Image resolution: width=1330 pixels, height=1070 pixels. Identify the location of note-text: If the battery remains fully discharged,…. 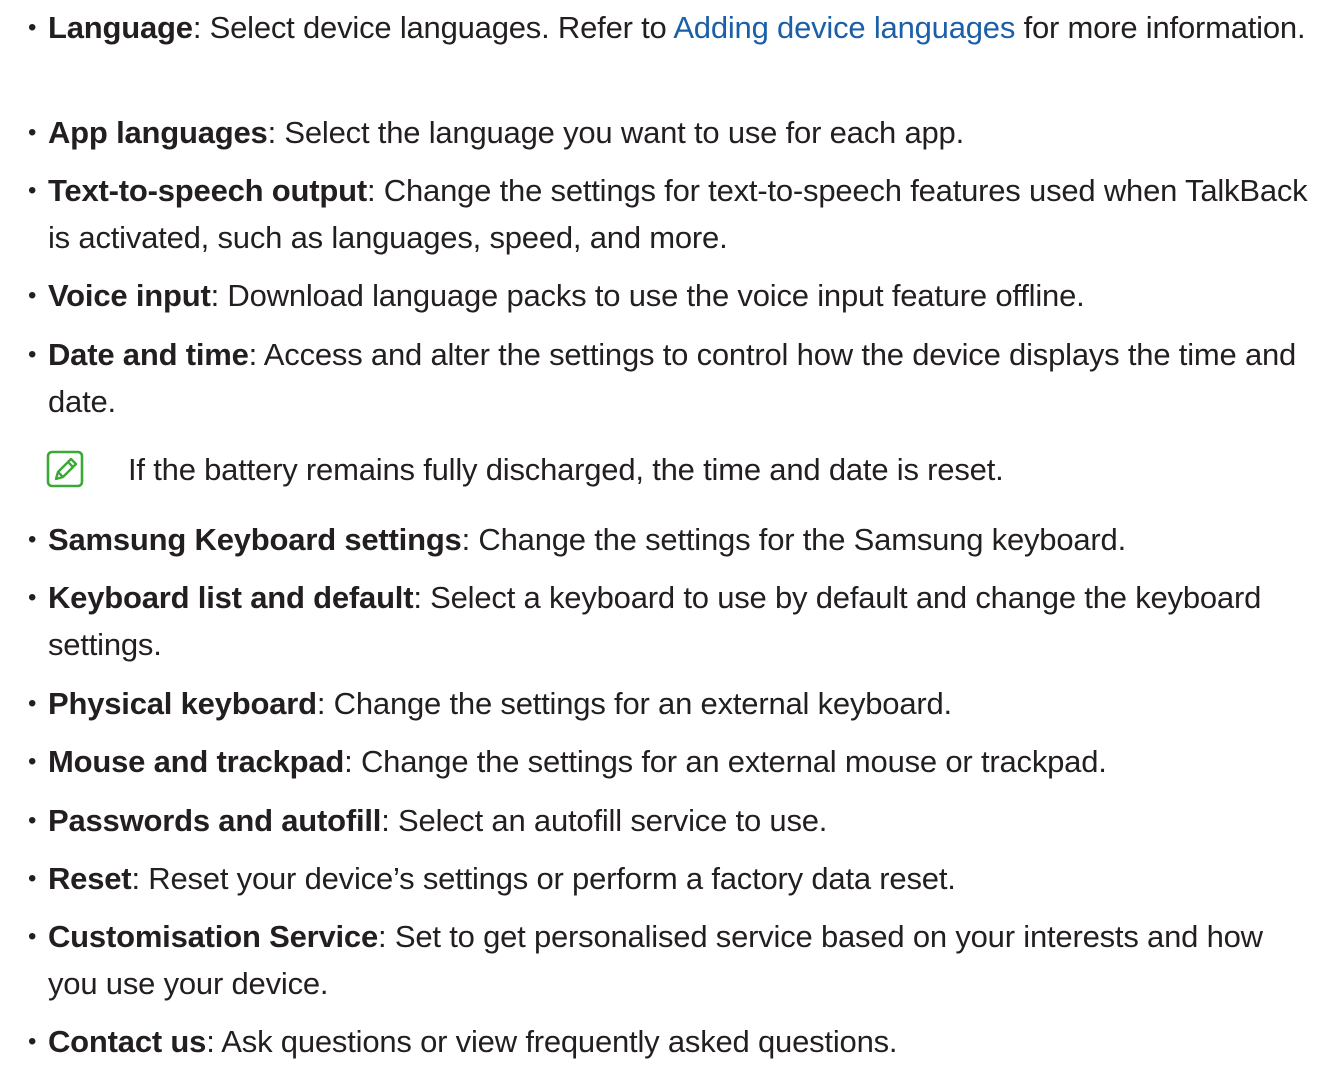
(566, 469).